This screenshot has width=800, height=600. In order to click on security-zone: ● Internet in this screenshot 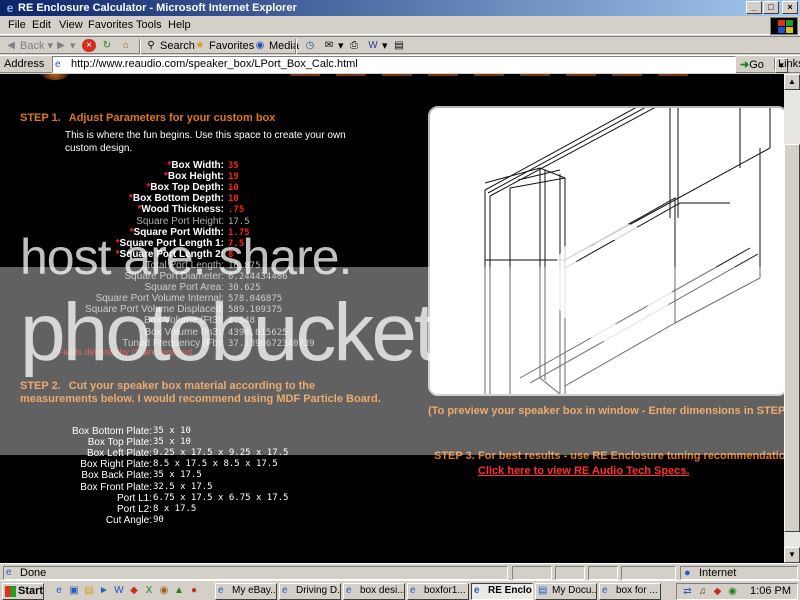, I will do `click(739, 573)`.